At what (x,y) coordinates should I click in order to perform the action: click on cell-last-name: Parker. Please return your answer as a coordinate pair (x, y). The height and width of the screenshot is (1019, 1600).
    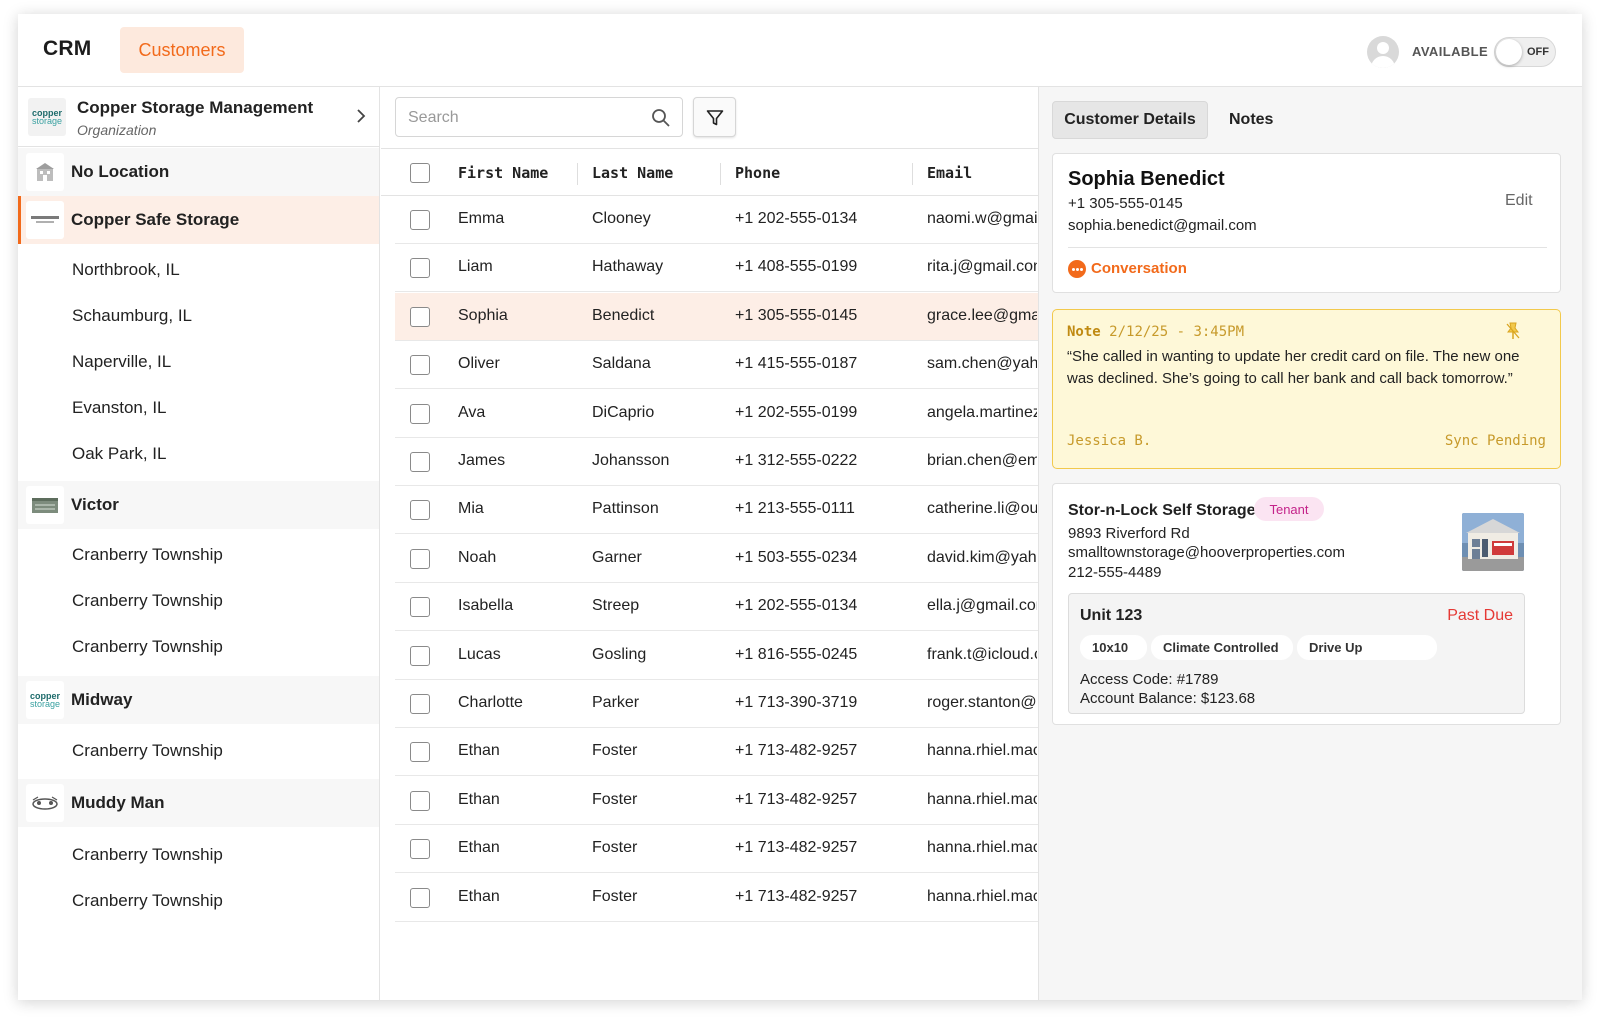
    Looking at the image, I should click on (616, 702).